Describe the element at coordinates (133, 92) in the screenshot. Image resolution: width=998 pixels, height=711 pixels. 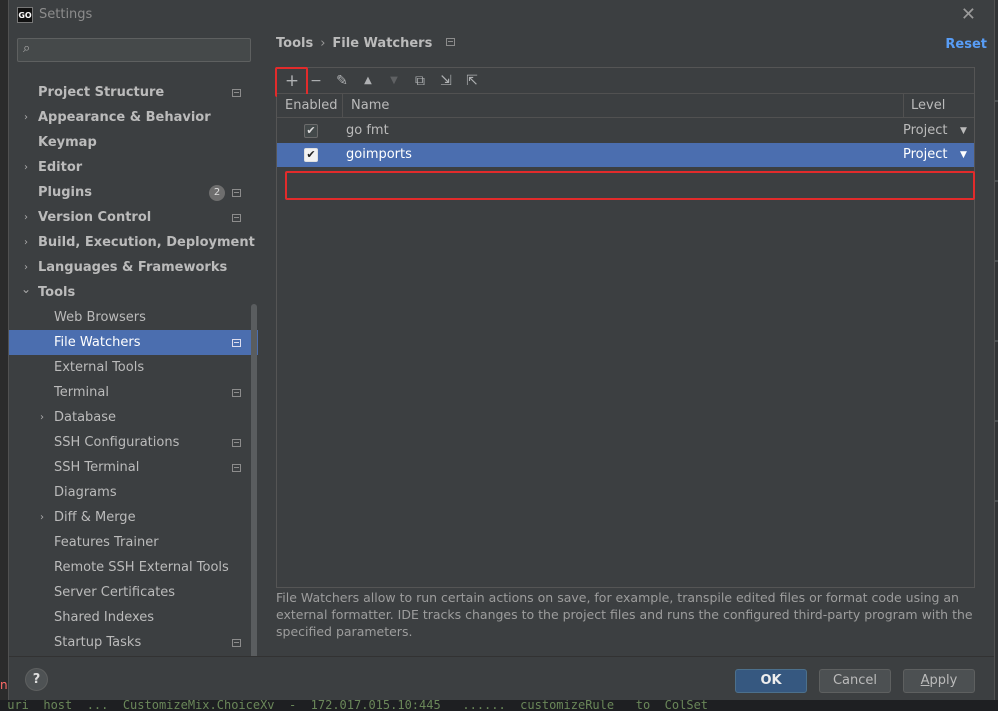
I see `sidebar-item-project-structure: Project Structure` at that location.